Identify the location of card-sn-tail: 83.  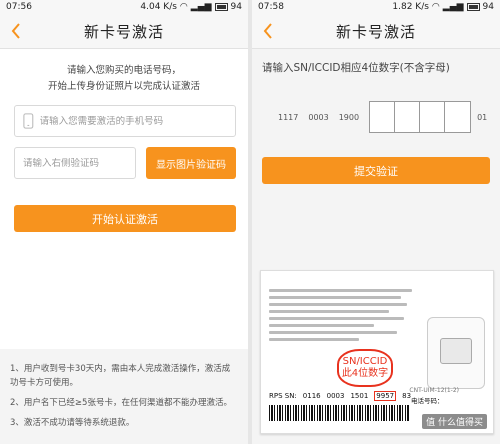
(407, 396).